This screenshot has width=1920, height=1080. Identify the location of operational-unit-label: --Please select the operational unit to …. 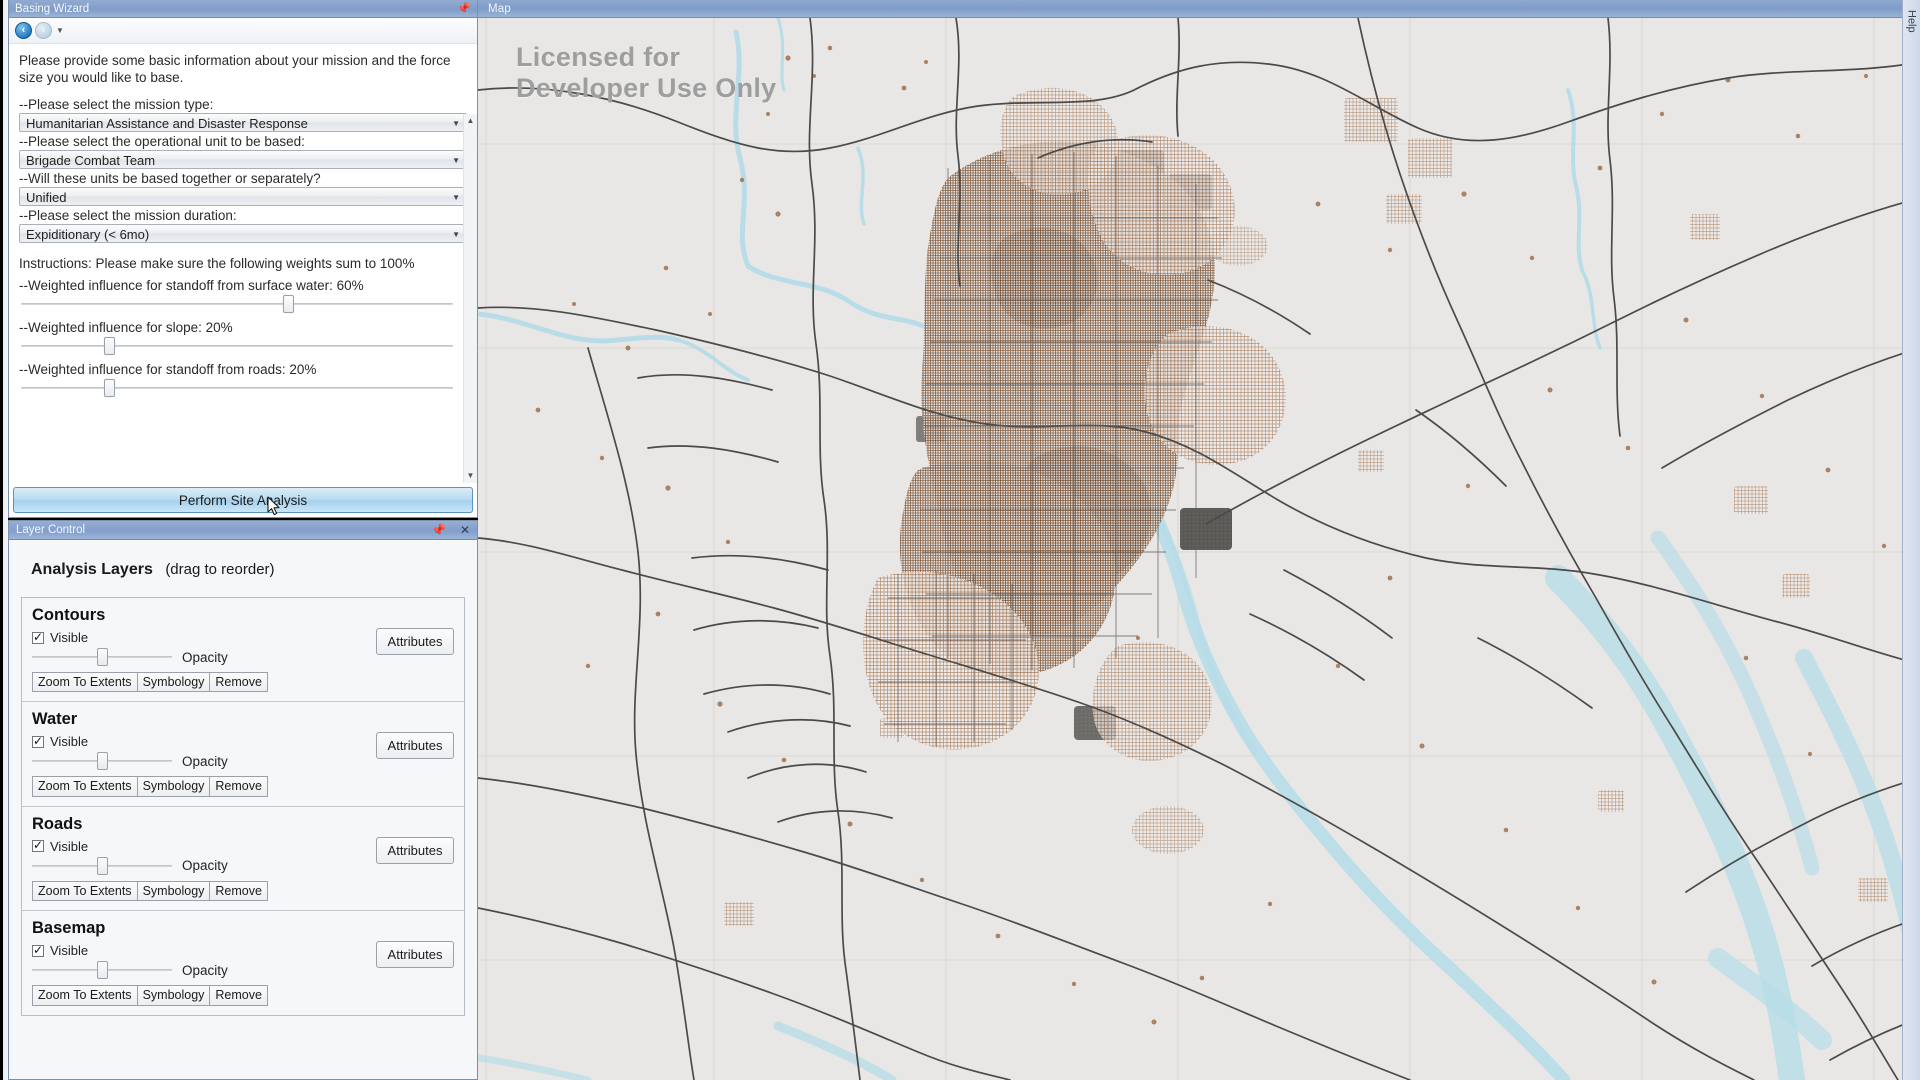
(162, 141).